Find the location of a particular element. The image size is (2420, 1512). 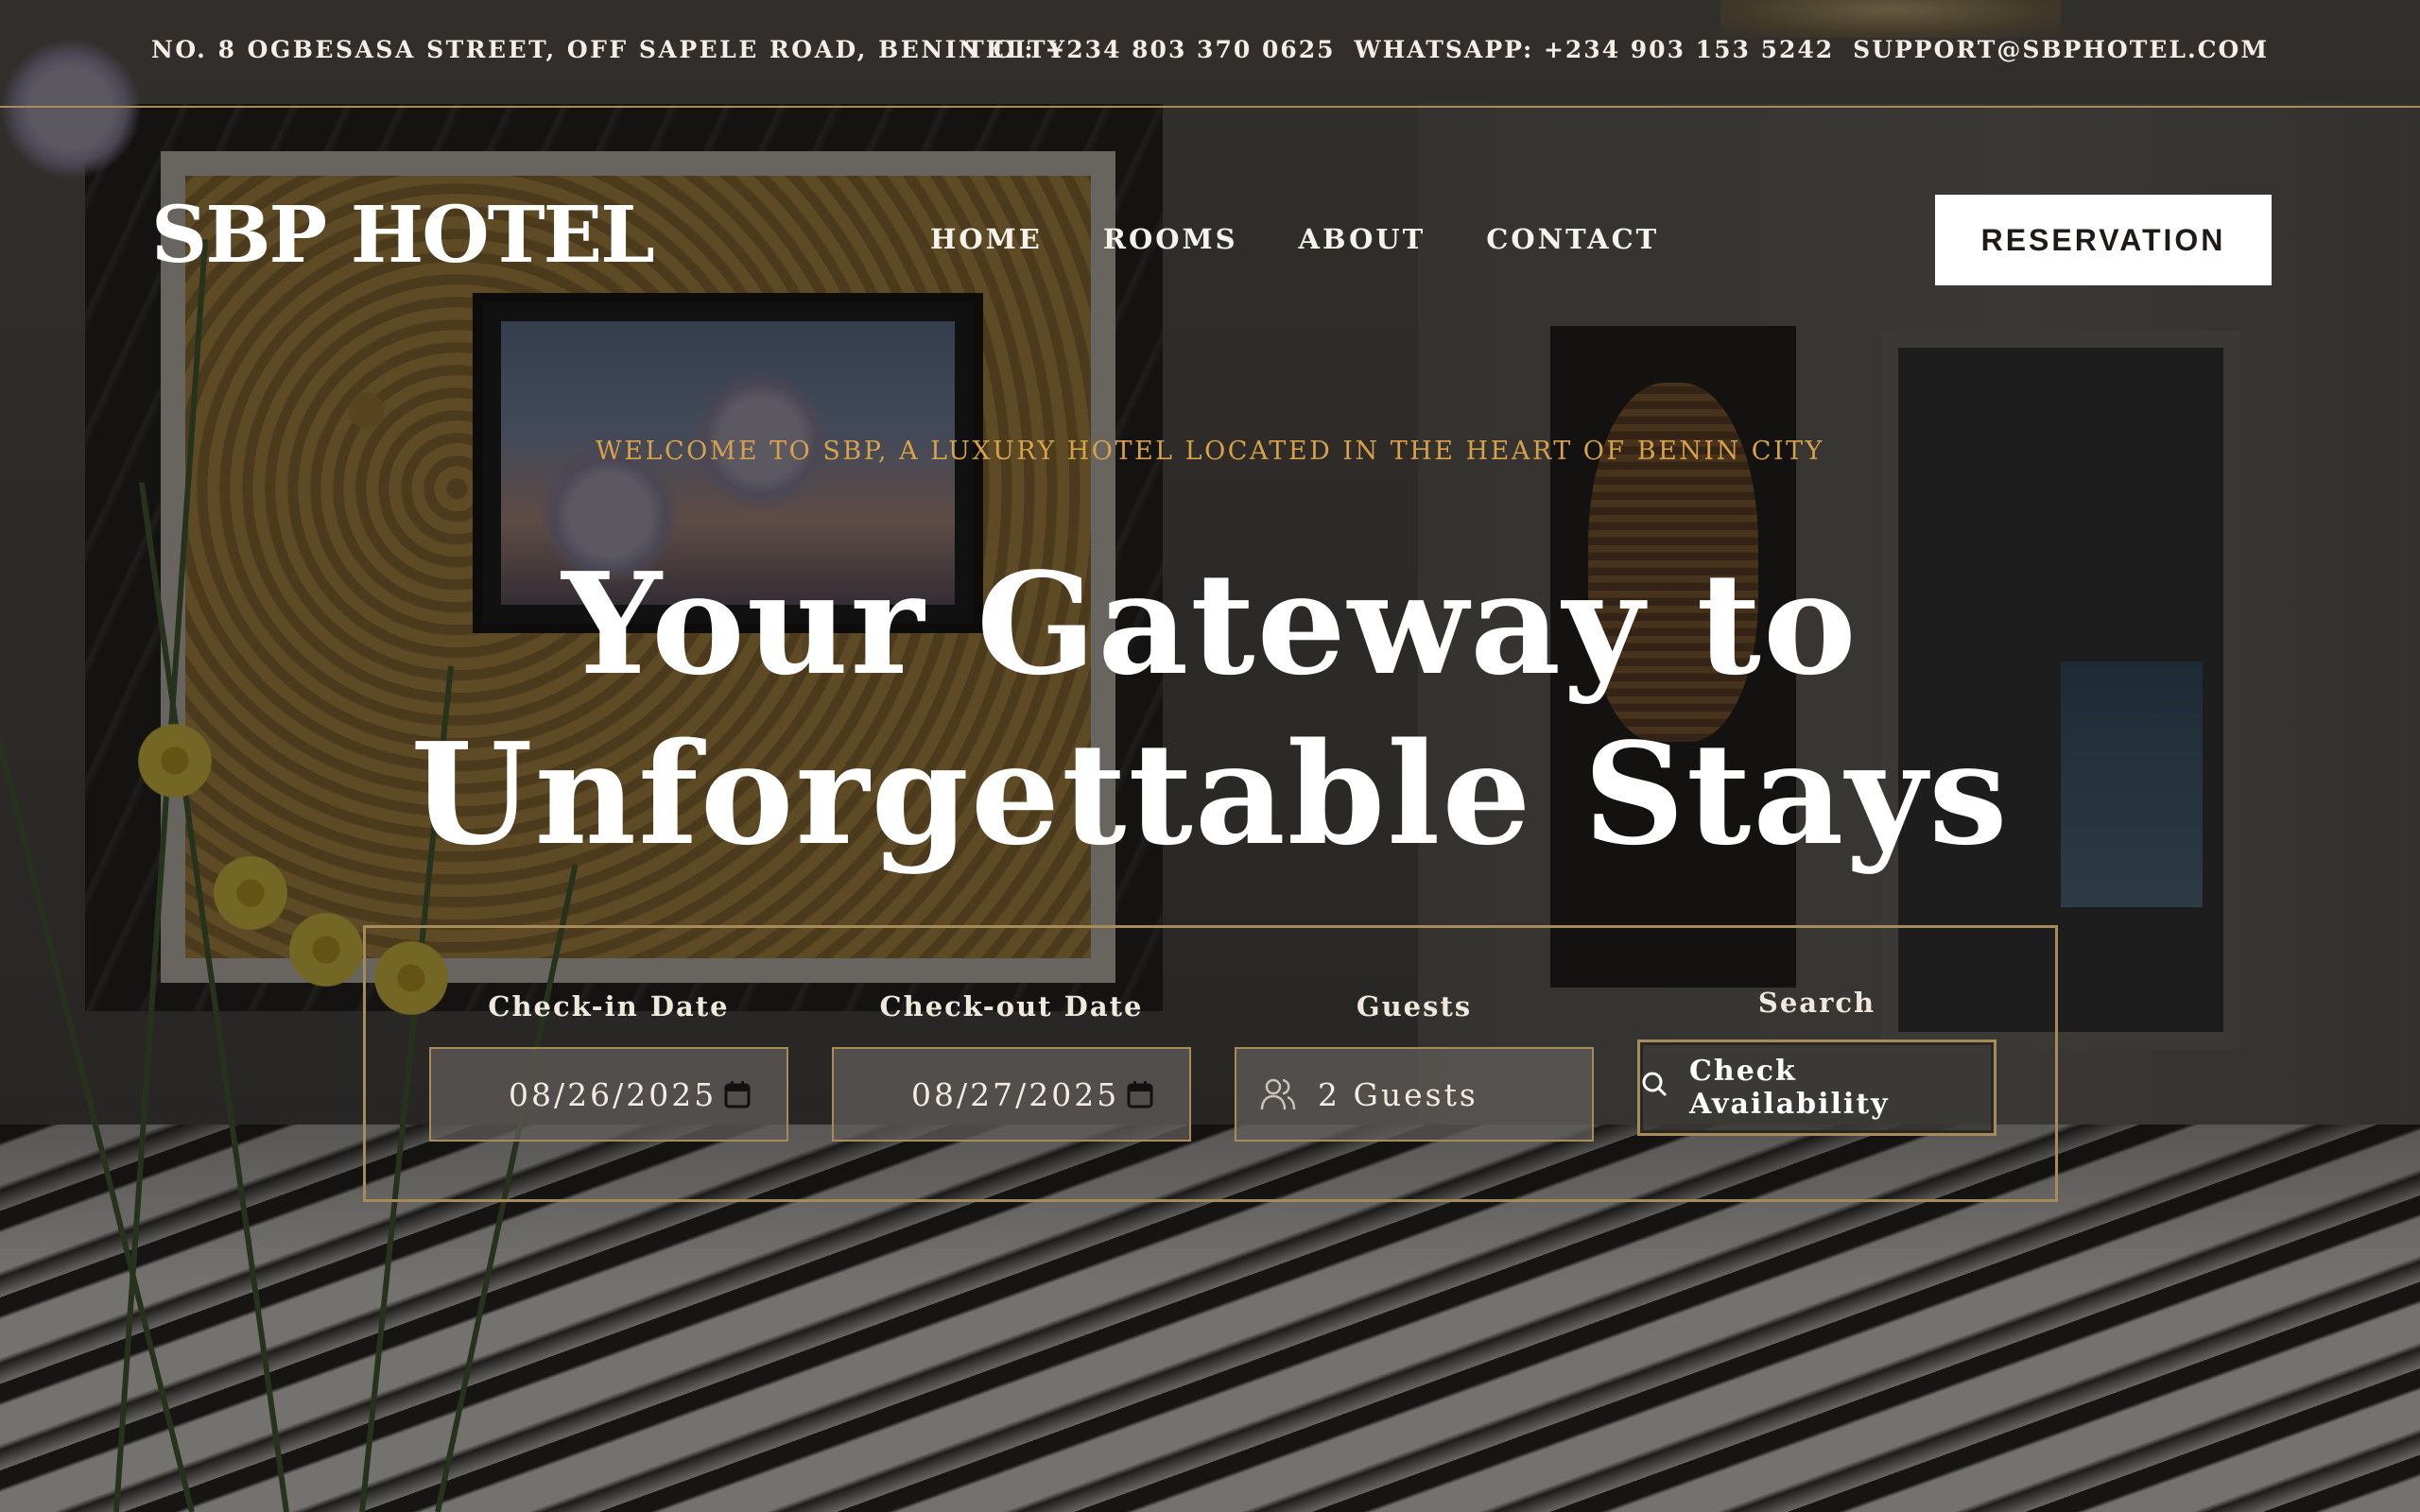

support-email: SUPPORT@SBPHOTEL.COM is located at coordinates (2061, 49).